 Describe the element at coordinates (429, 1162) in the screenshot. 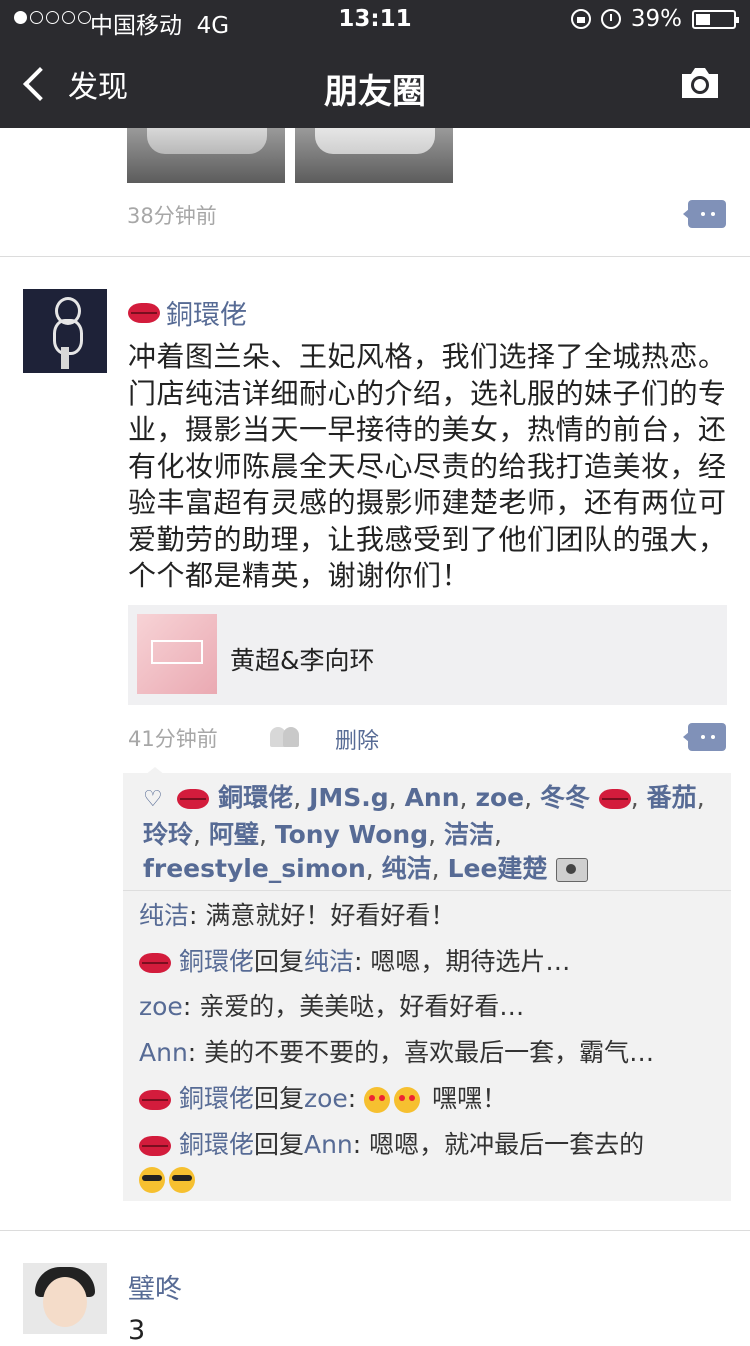

I see `comment-item: 銅環佬回复Ann: 嗯嗯，就冲最后一套去的` at that location.